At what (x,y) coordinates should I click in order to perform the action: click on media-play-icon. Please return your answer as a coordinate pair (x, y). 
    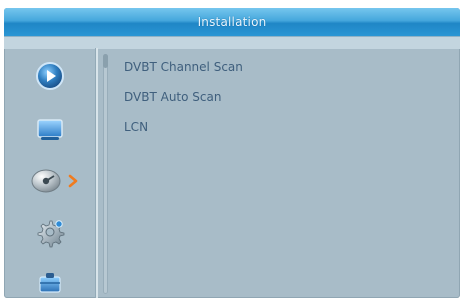
    Looking at the image, I should click on (50, 76).